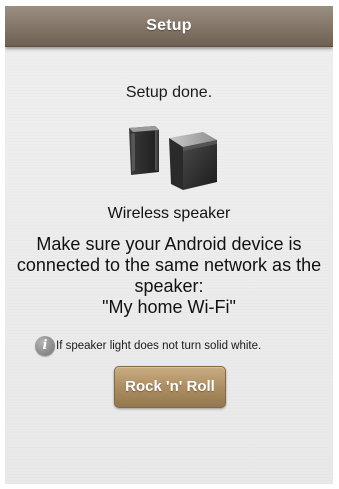 This screenshot has height=489, width=339. What do you see at coordinates (169, 213) in the screenshot?
I see `speaker-name: Wireless speaker` at bounding box center [169, 213].